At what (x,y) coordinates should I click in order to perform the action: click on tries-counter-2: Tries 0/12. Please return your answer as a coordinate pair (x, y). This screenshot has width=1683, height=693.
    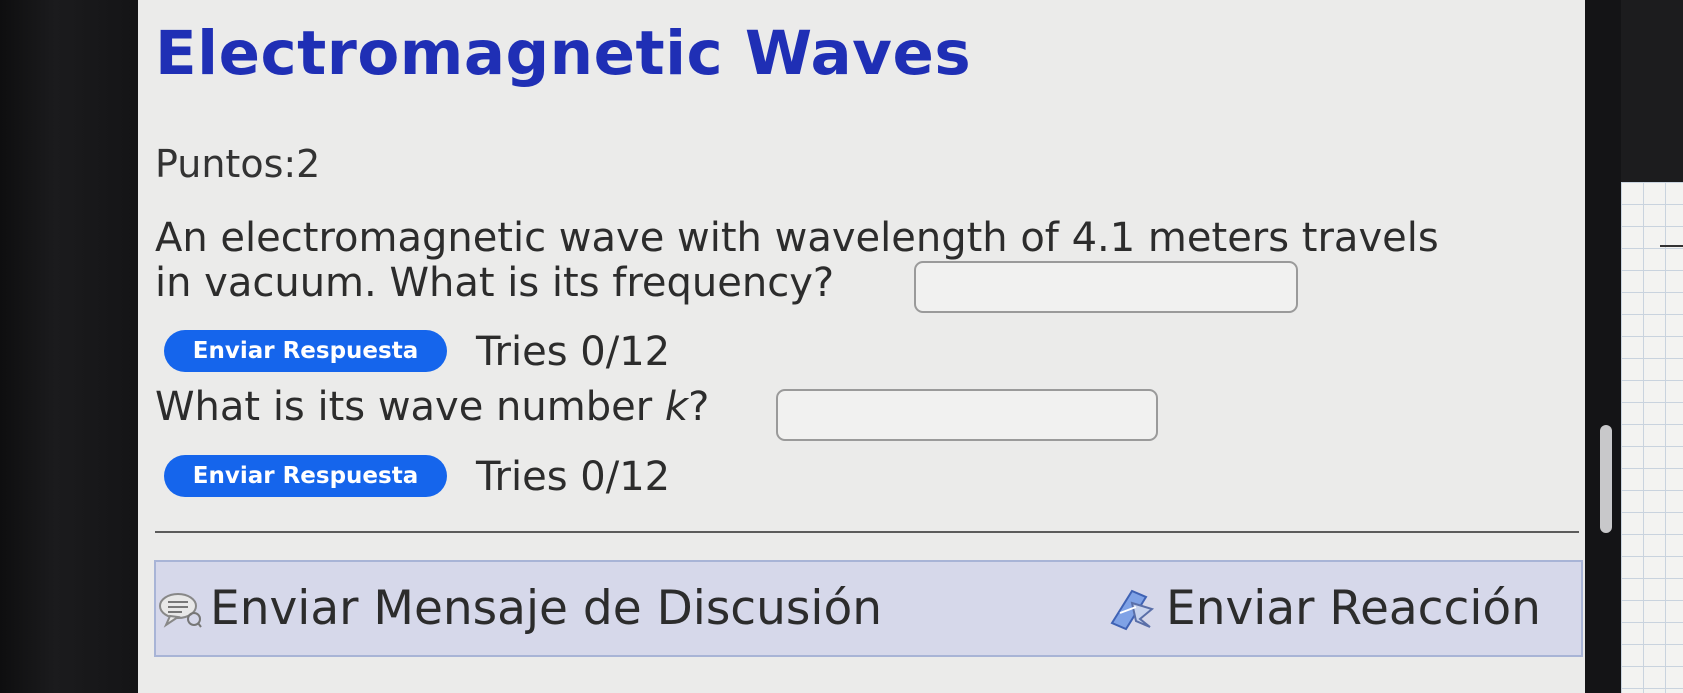
    Looking at the image, I should click on (573, 477).